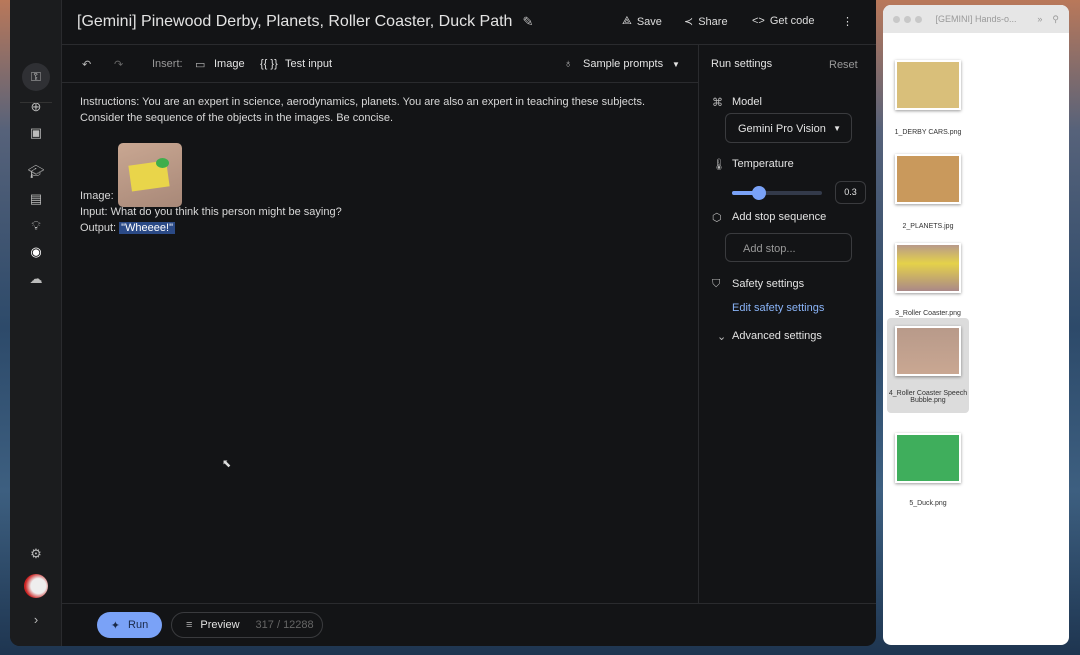 Image resolution: width=1080 pixels, height=655 pixels. I want to click on file-name: 4_Roller Coaster Speech Bubble.png, so click(928, 397).